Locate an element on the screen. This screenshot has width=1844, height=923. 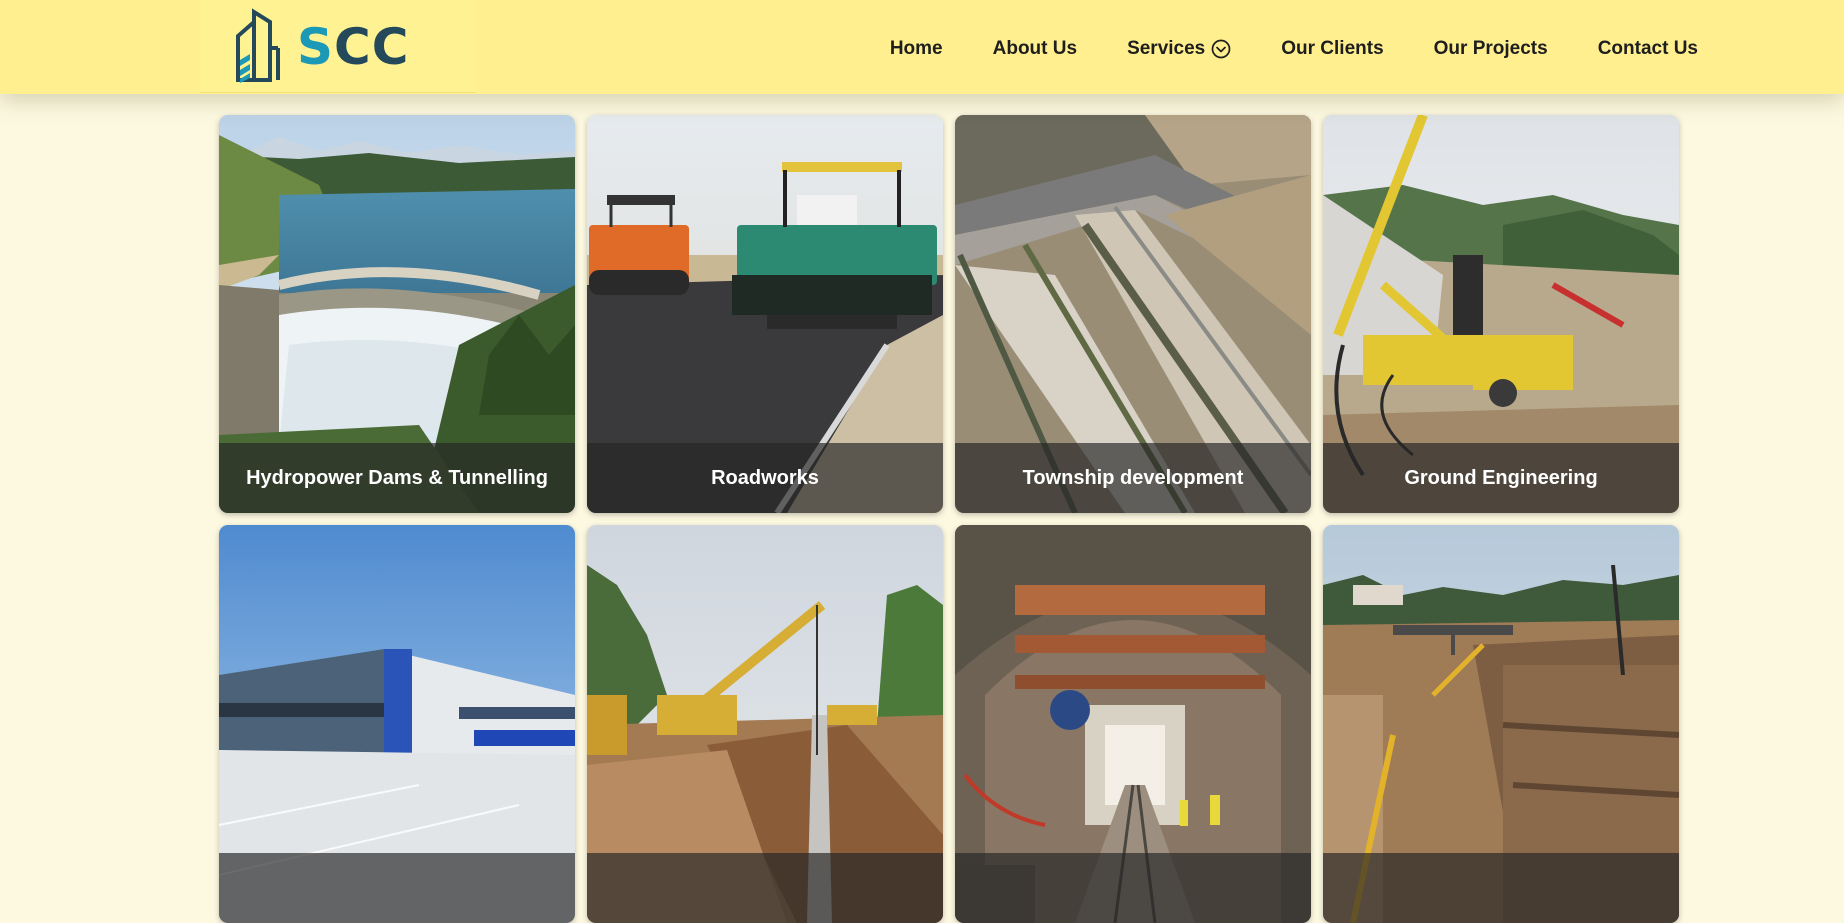
service-card-township: Township development is located at coordinates (1133, 314).